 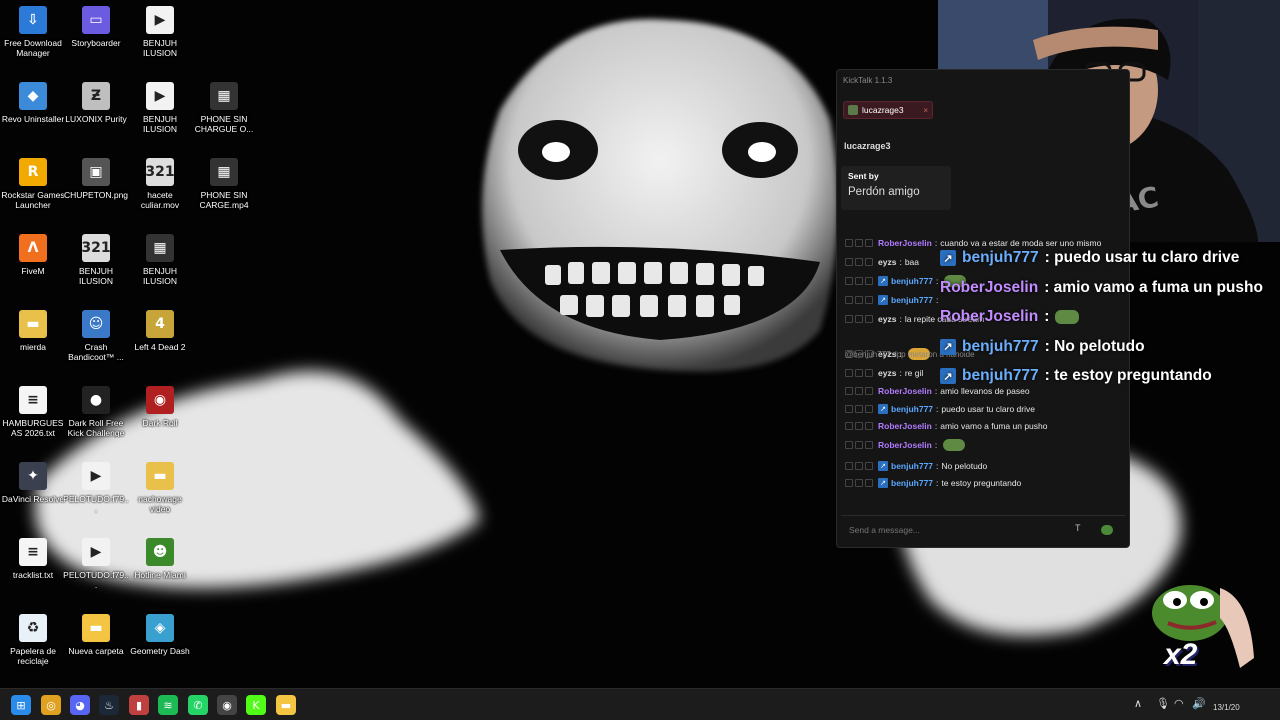 I want to click on desktop-icon: ≡ tracklist.txt, so click(x=33, y=570).